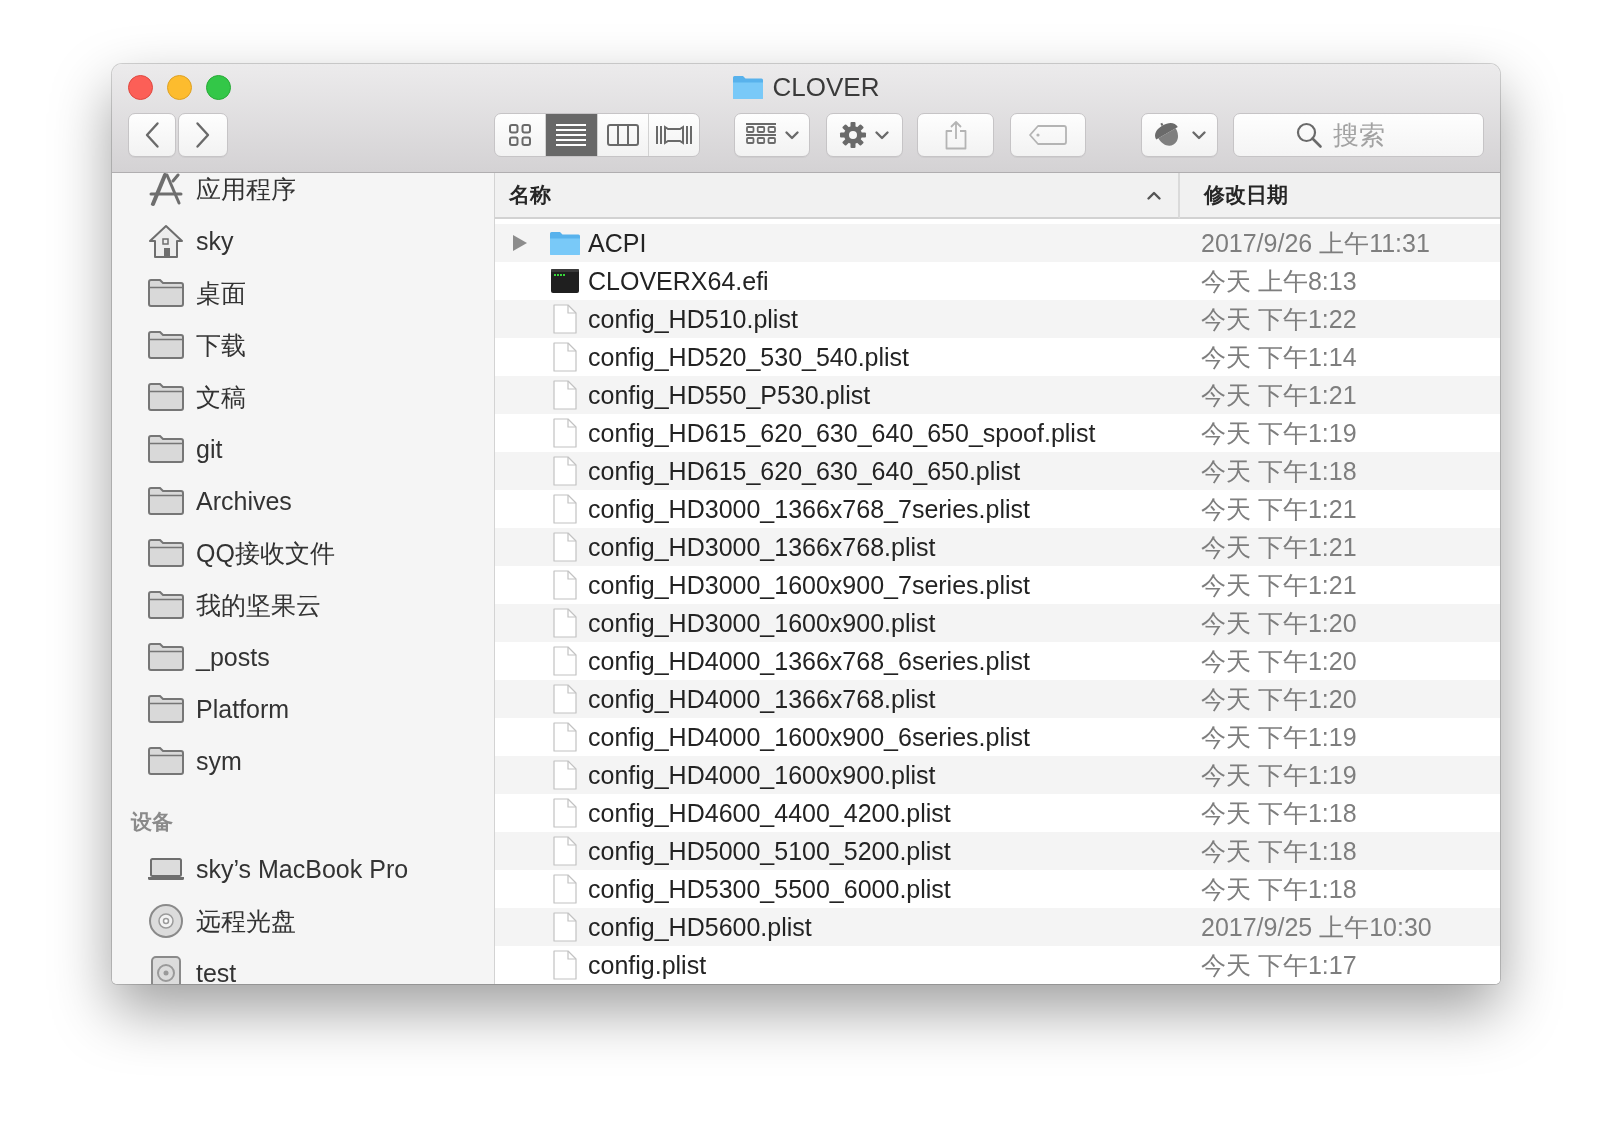 The width and height of the screenshot is (1612, 1144). Describe the element at coordinates (997, 699) in the screenshot. I see `file-row: config_HD4000_1366x768.plist 今天 下午1:20` at that location.